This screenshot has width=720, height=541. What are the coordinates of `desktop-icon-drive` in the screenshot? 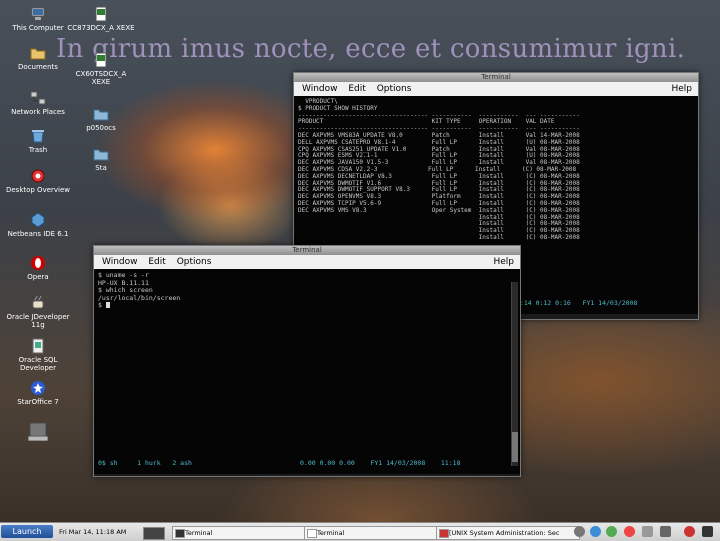 It's located at (38, 432).